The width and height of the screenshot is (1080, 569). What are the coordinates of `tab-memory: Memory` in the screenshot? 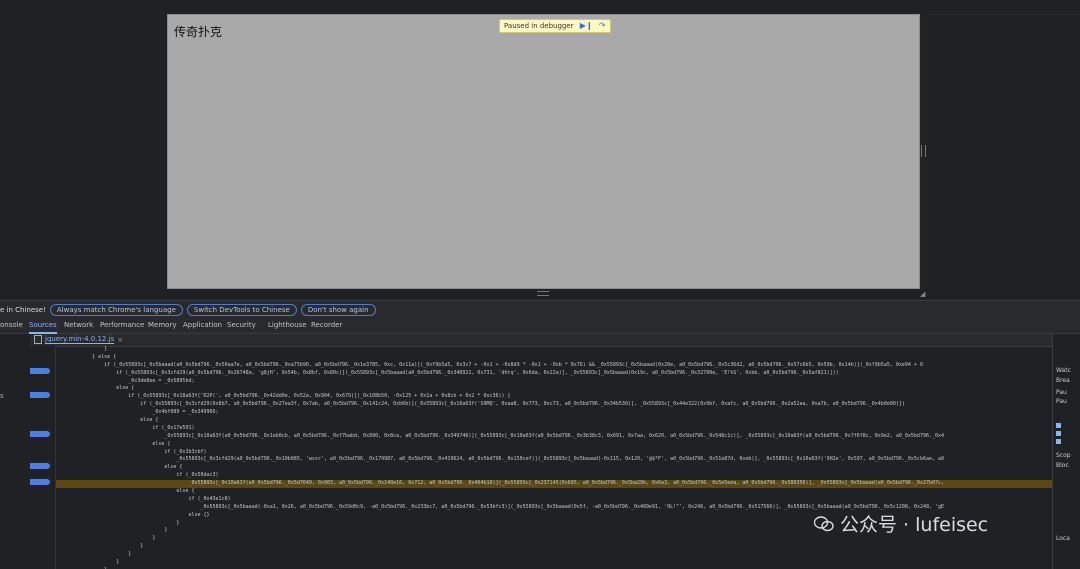 It's located at (162, 325).